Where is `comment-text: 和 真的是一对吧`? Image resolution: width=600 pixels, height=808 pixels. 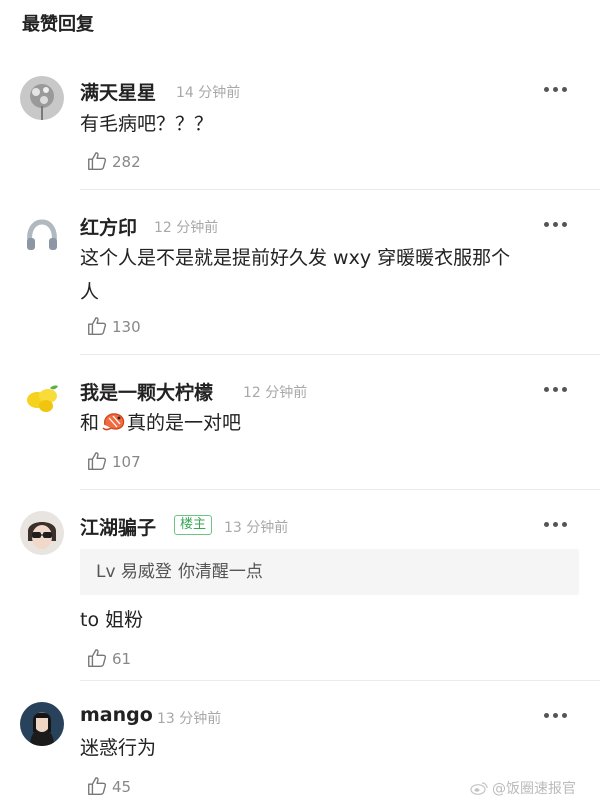
comment-text: 和 真的是一对吧 is located at coordinates (330, 423).